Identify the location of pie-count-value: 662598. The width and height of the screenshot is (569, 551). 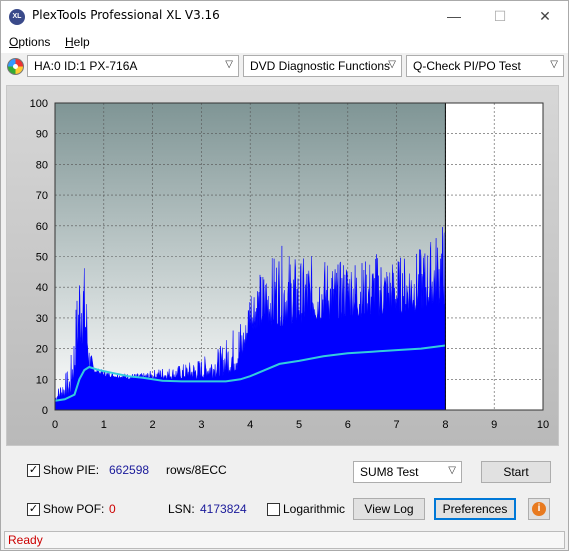
(129, 470).